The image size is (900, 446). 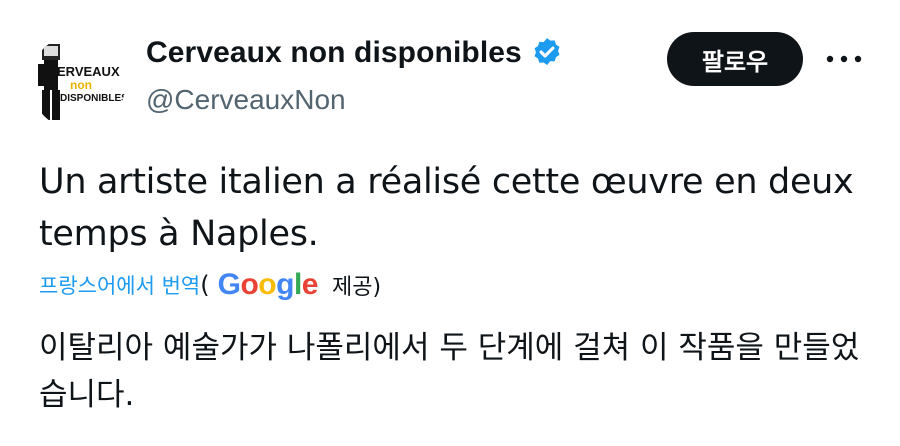 What do you see at coordinates (547, 53) in the screenshot?
I see `verified-badge-icon` at bounding box center [547, 53].